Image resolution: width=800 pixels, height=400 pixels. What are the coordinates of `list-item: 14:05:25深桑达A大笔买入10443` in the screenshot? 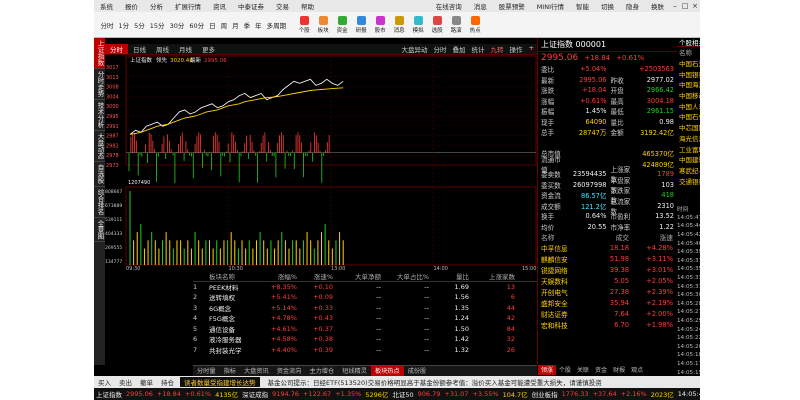 It's located at (688, 321).